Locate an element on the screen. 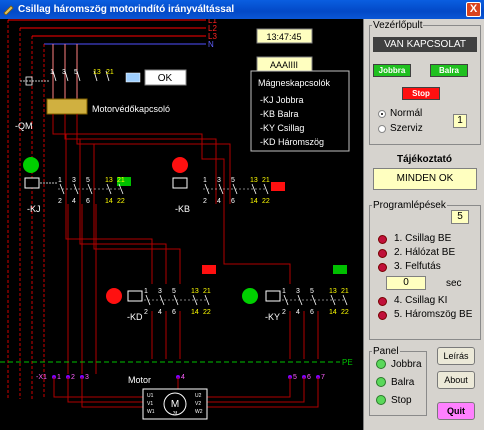  kj-terminal-bottom-4: 4 is located at coordinates (74, 201).